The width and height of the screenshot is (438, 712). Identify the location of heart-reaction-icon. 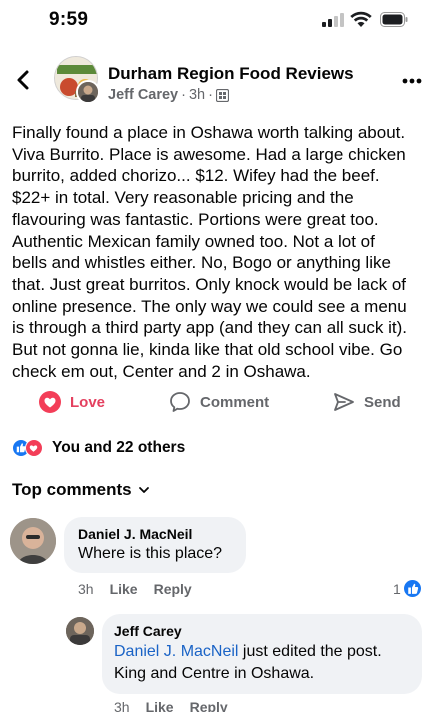
(34, 448).